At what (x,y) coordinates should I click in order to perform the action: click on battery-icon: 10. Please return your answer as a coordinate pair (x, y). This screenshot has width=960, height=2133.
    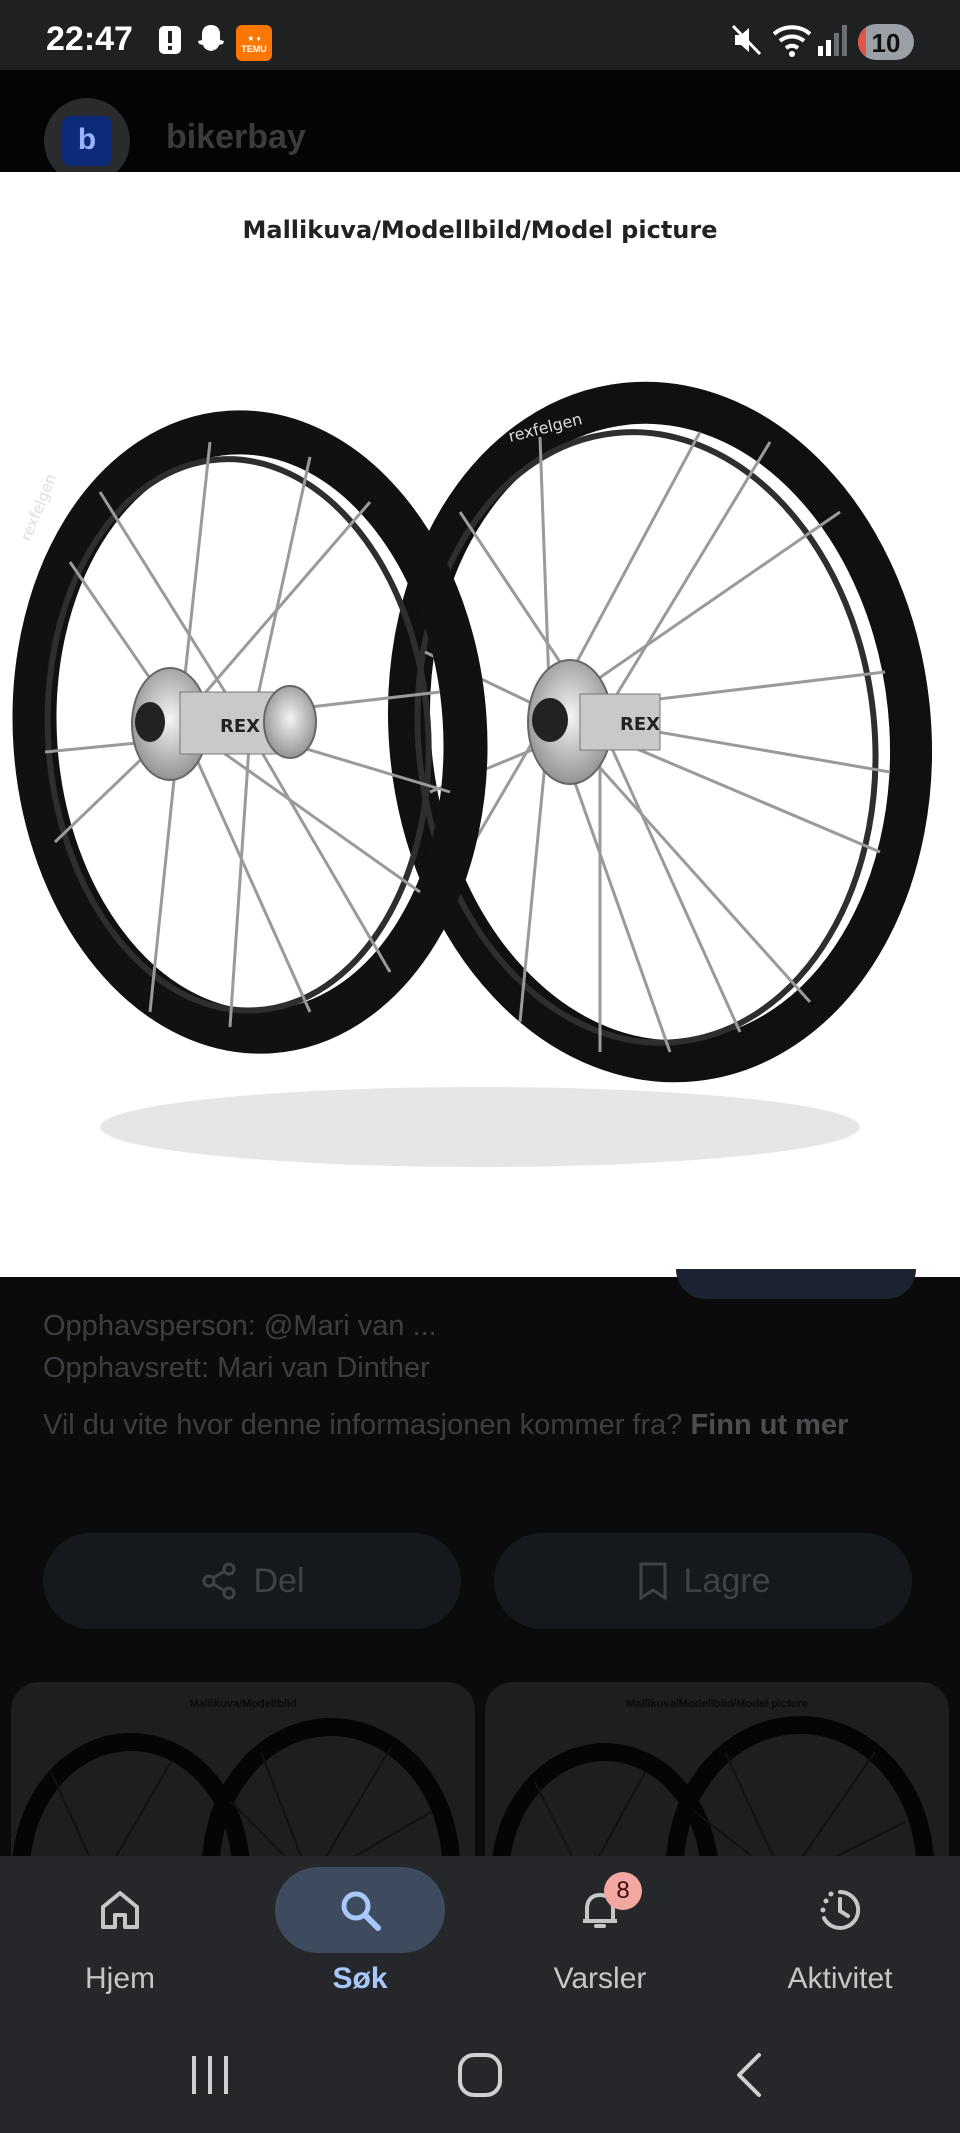
    Looking at the image, I should click on (886, 42).